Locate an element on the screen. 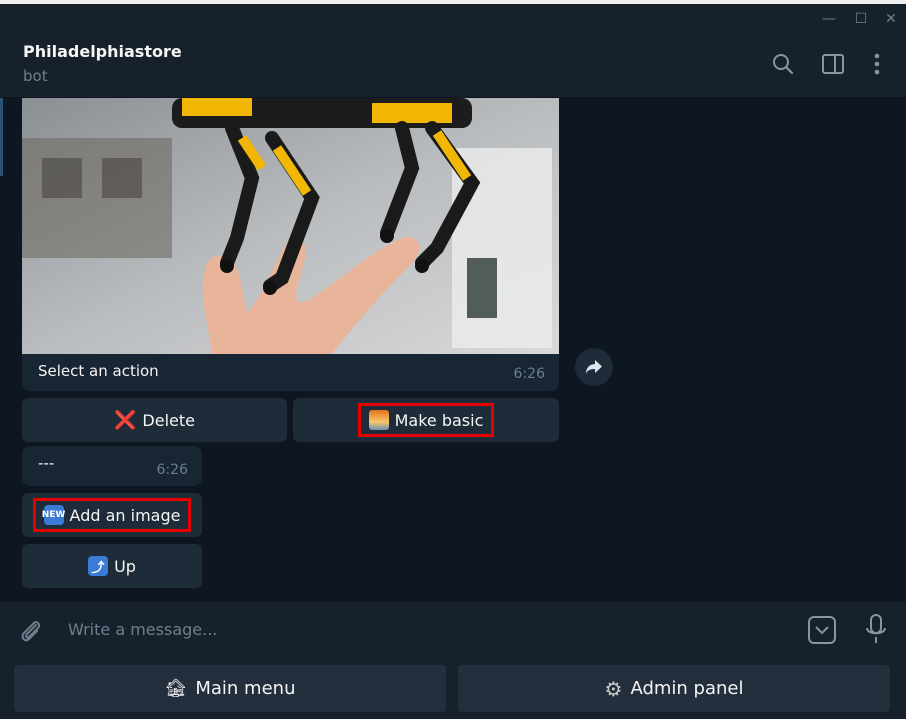 The width and height of the screenshot is (906, 719). maximize-button: ☐ is located at coordinates (861, 19).